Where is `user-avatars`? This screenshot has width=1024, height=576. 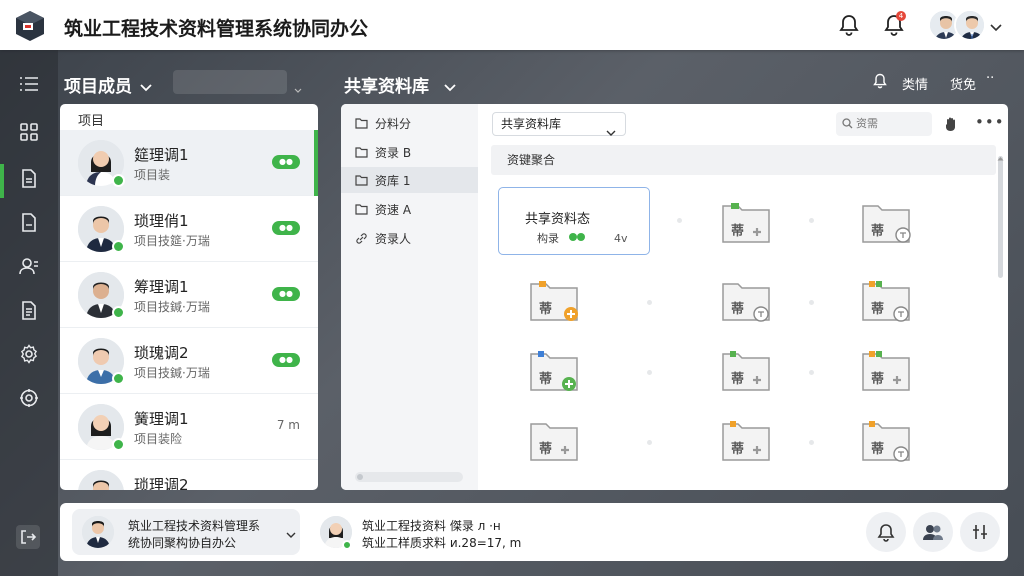
user-avatars is located at coordinates (957, 25).